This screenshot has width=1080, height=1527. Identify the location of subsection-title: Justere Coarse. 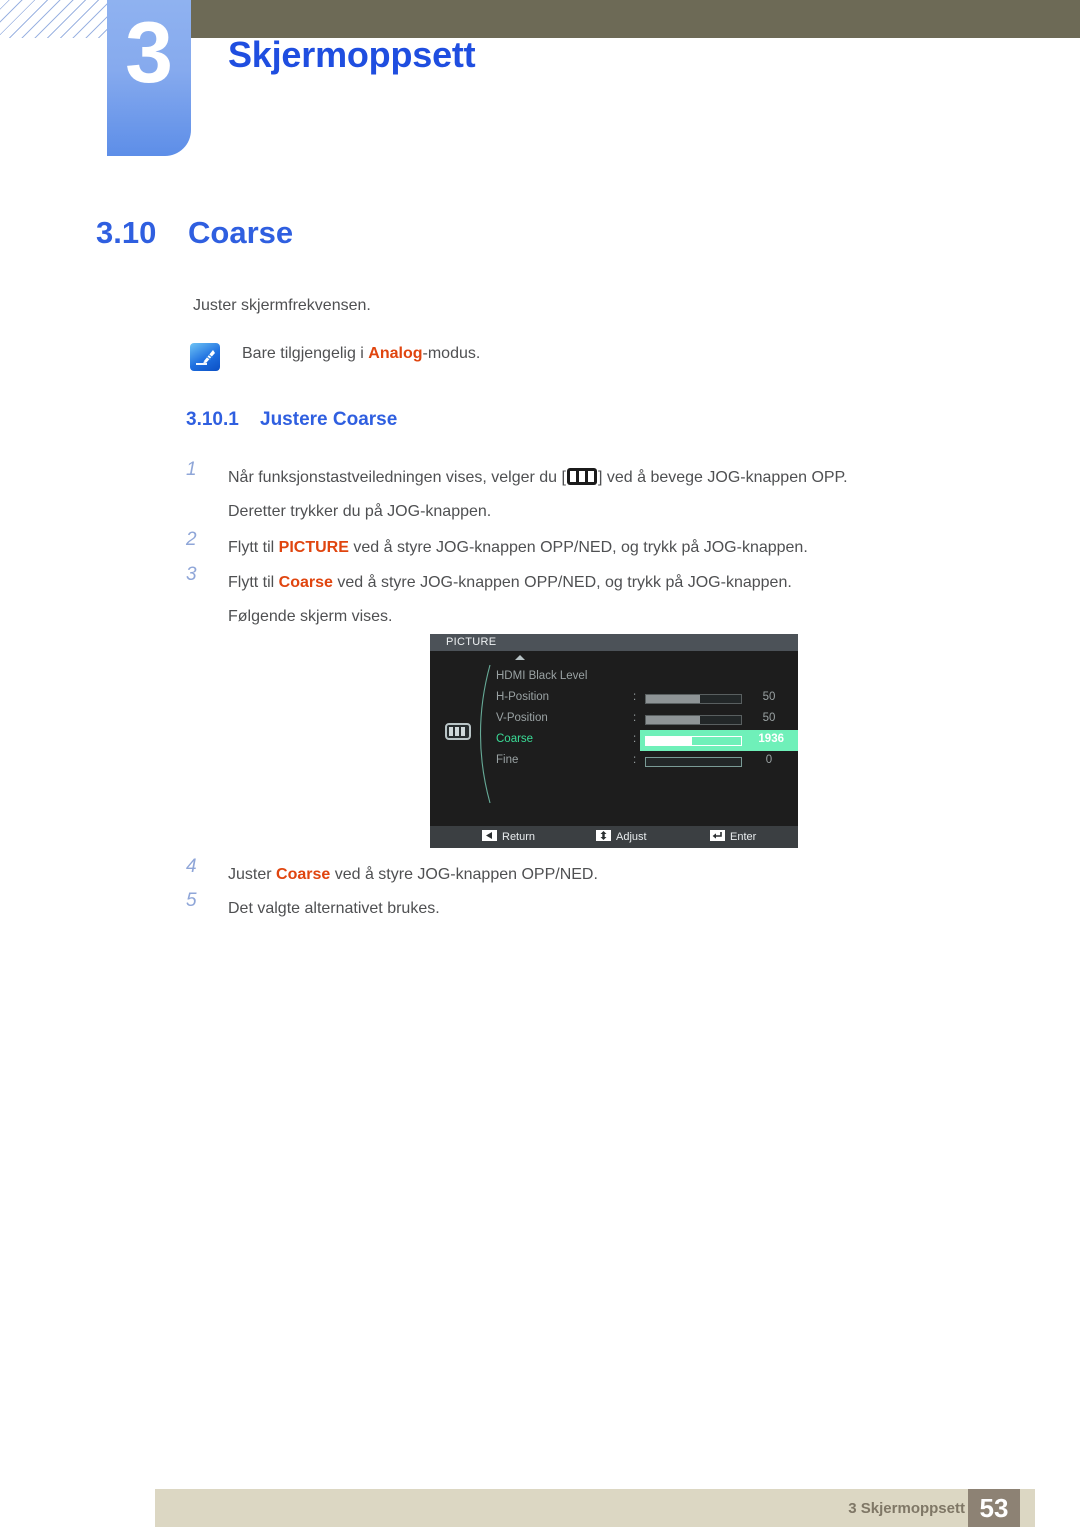
(329, 419).